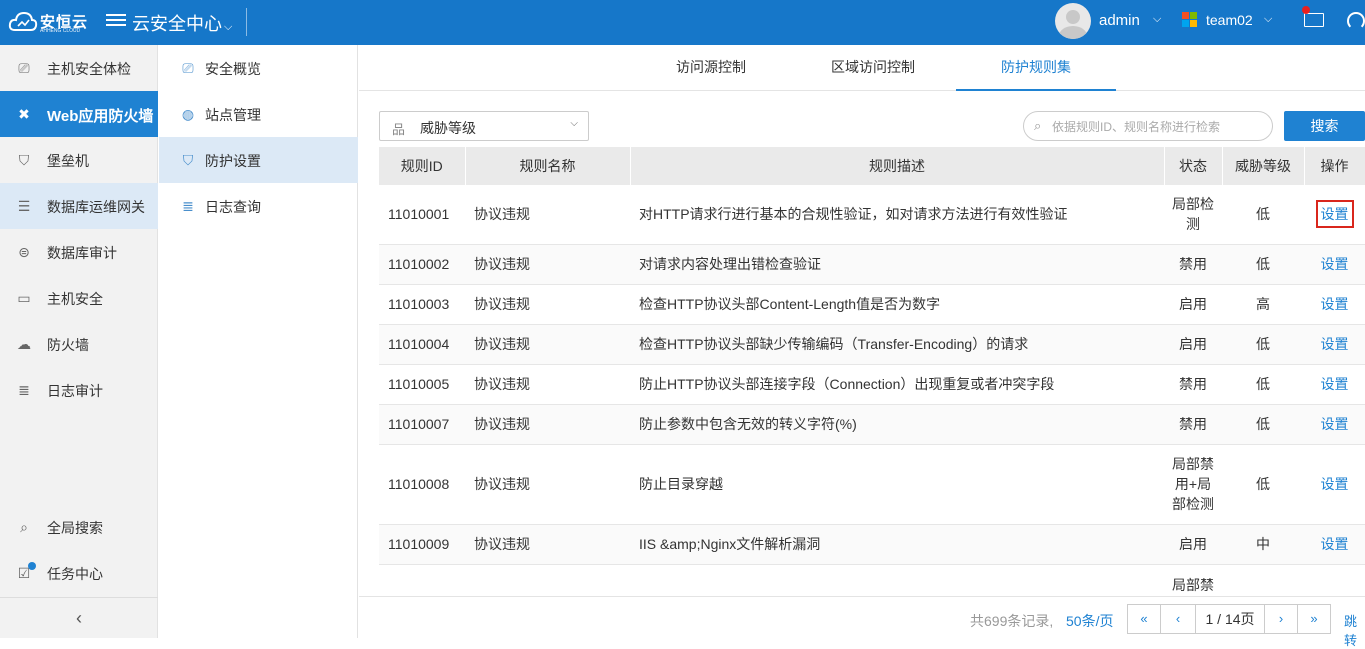 This screenshot has height=649, width=1365. I want to click on team-name: team02, so click(1229, 20).